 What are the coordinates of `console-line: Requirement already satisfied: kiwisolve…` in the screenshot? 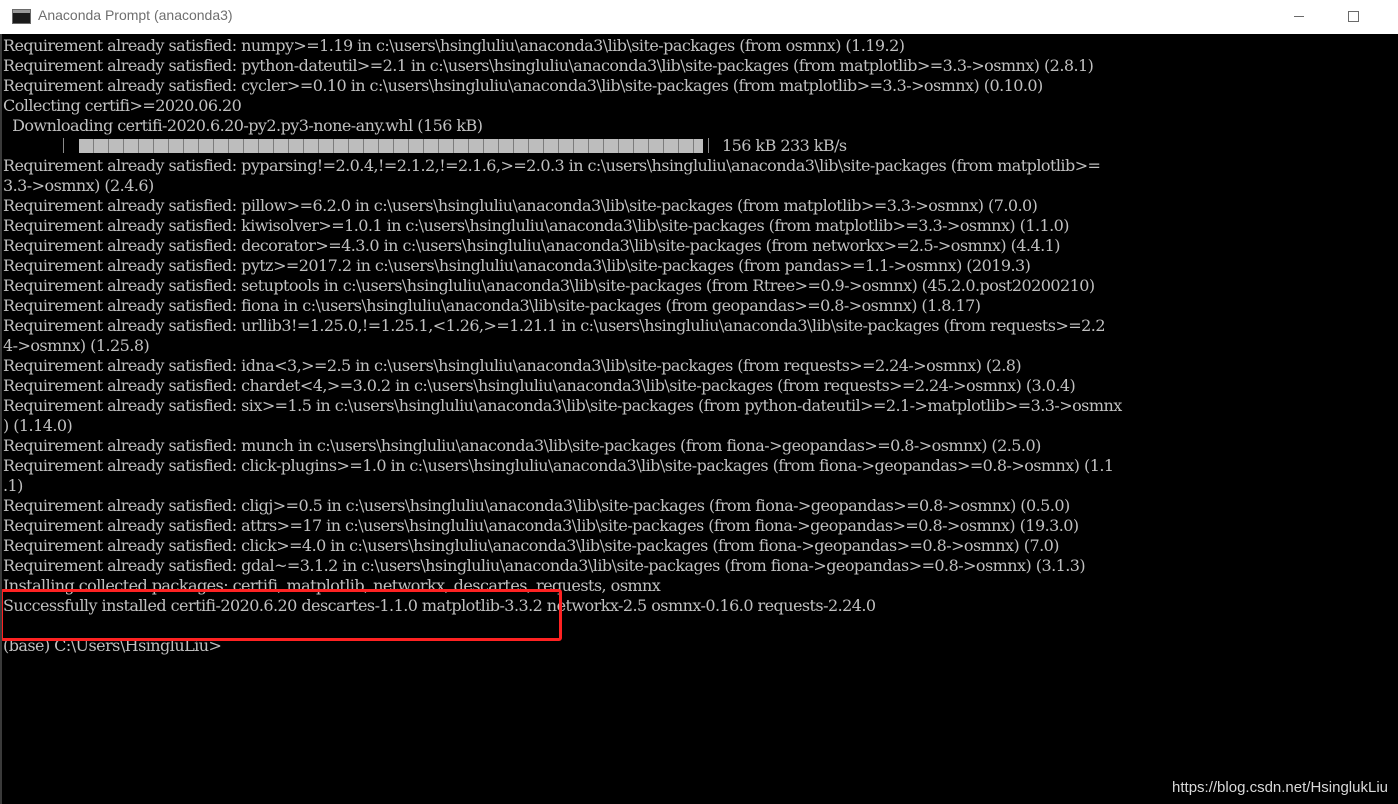 It's located at (536, 225).